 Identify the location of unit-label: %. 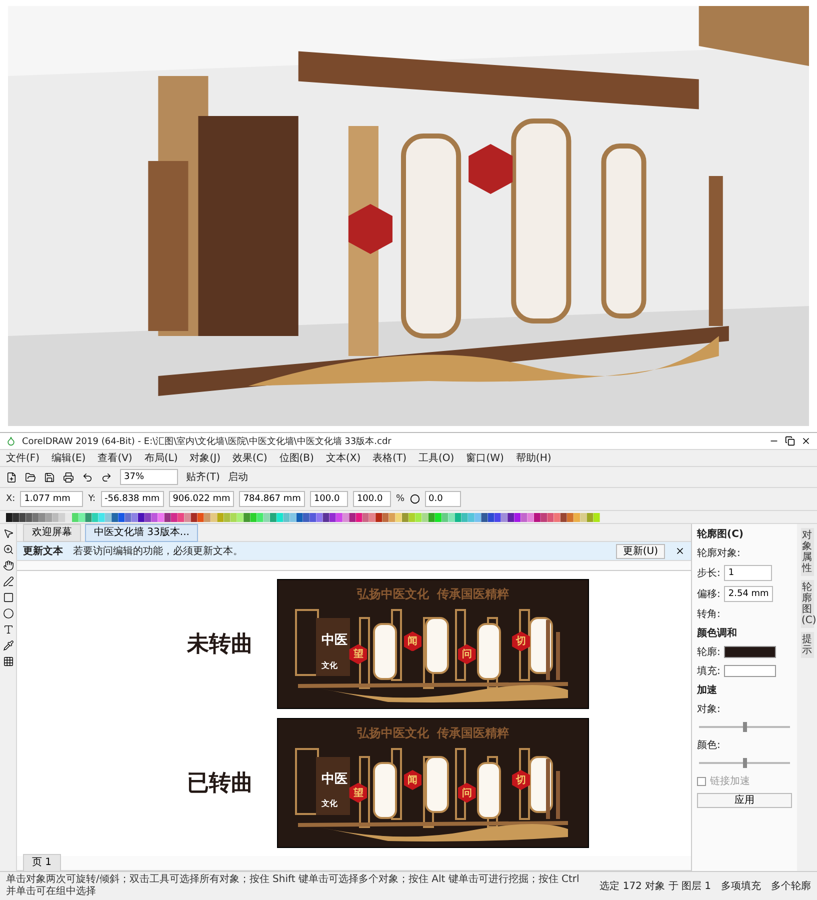
(400, 499).